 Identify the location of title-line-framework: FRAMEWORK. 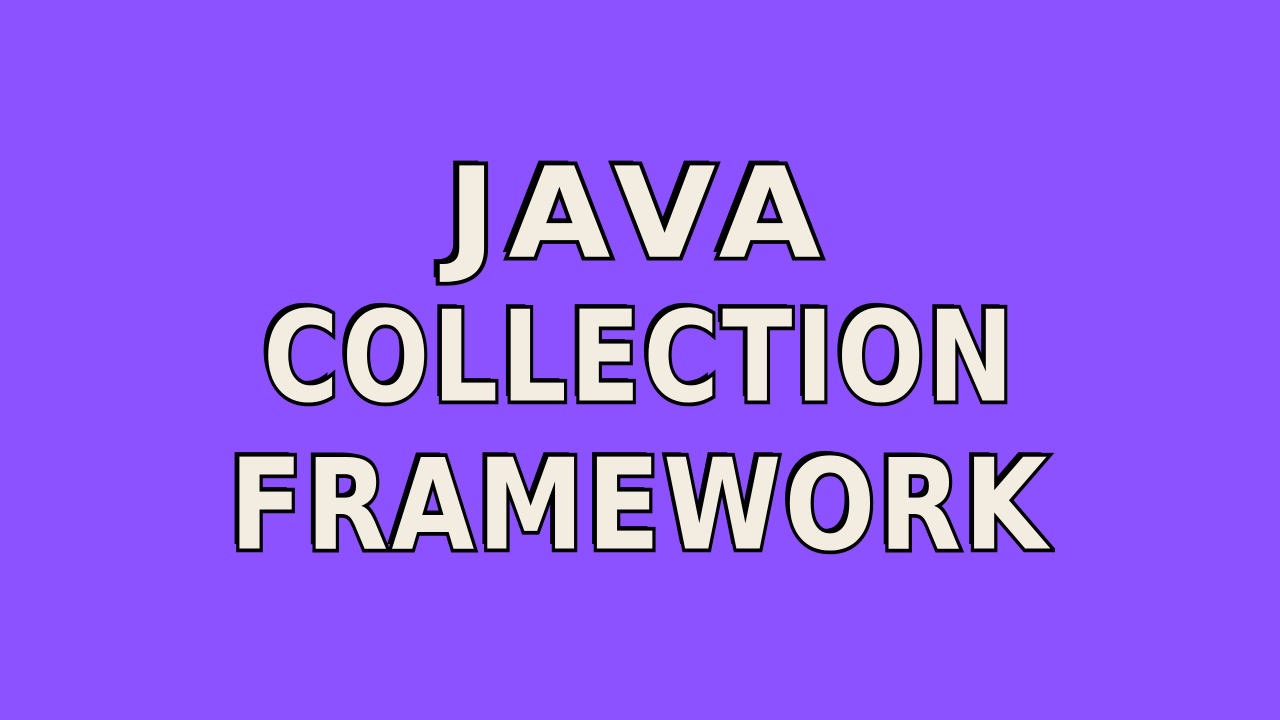
(638, 506).